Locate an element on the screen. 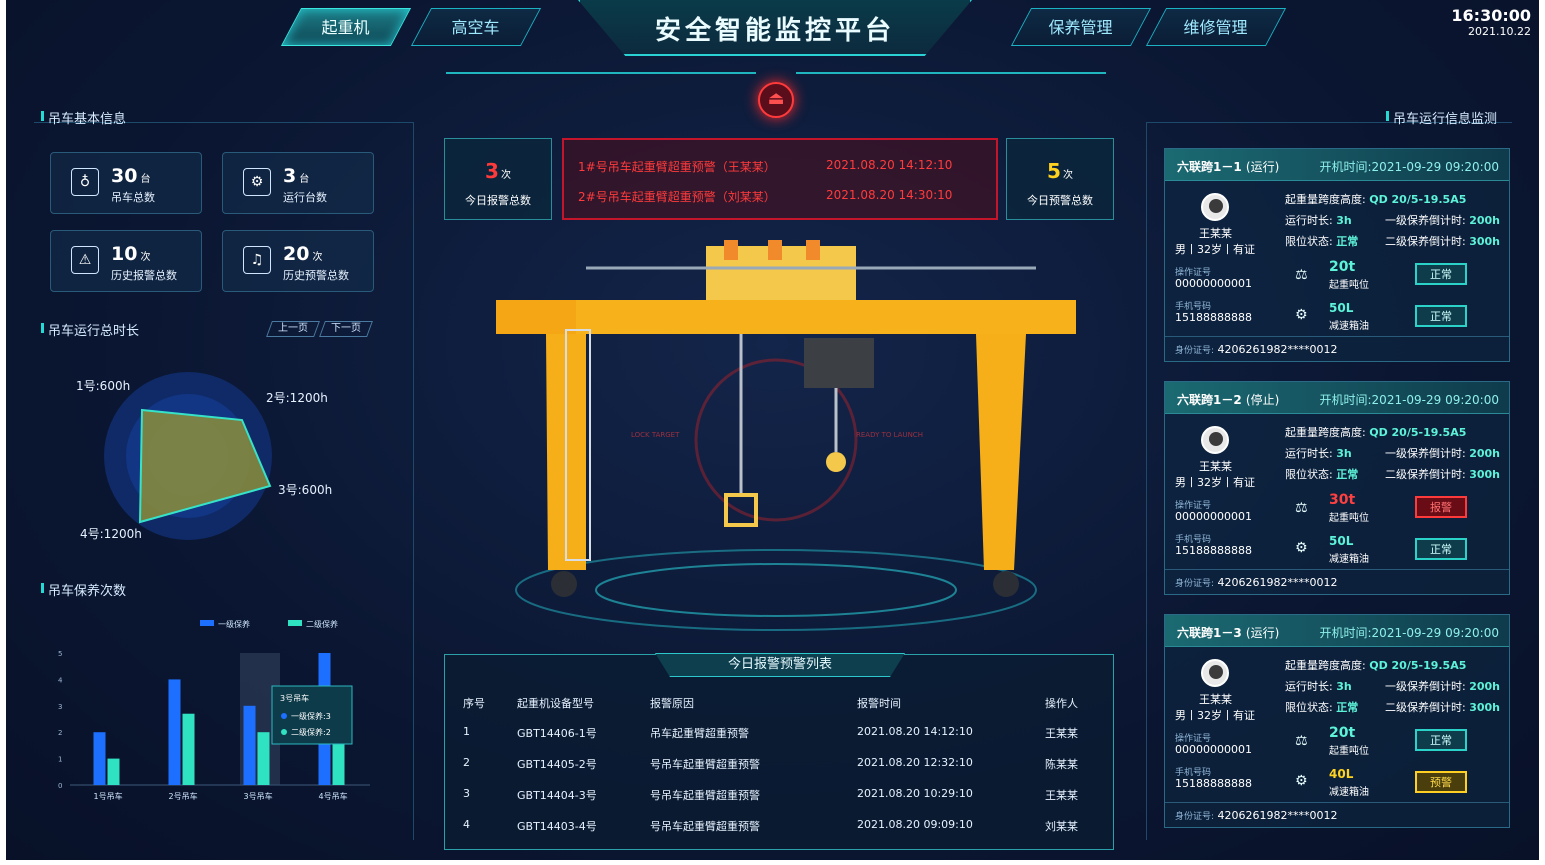 This screenshot has height=865, width=1545. alarm-item: 2#号吊车起重臂超重预警（刘某某） 2021.08.20 14:30:10 is located at coordinates (765, 196).